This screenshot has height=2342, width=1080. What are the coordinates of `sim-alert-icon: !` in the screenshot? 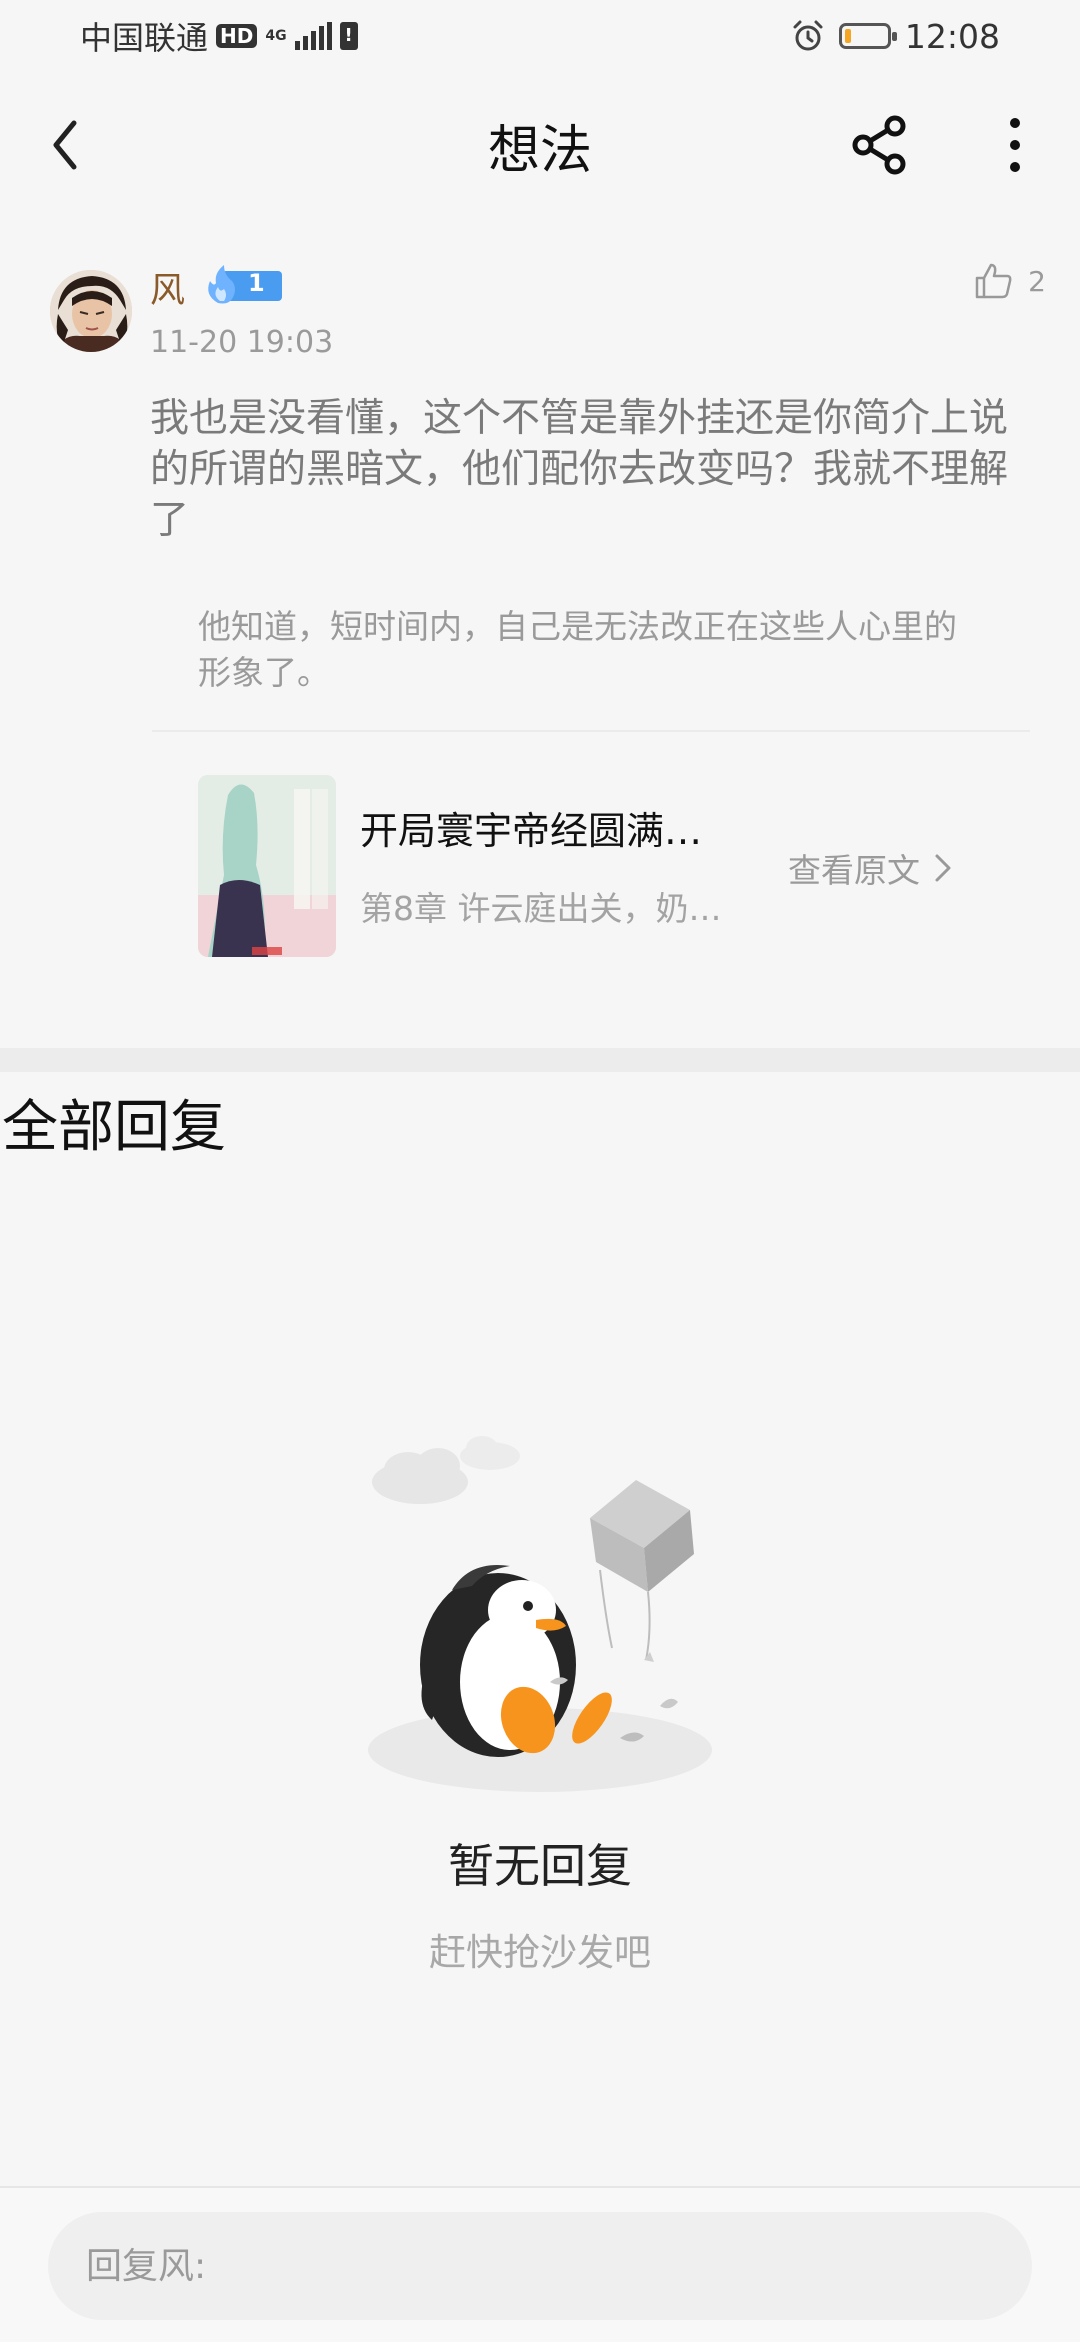 It's located at (348, 36).